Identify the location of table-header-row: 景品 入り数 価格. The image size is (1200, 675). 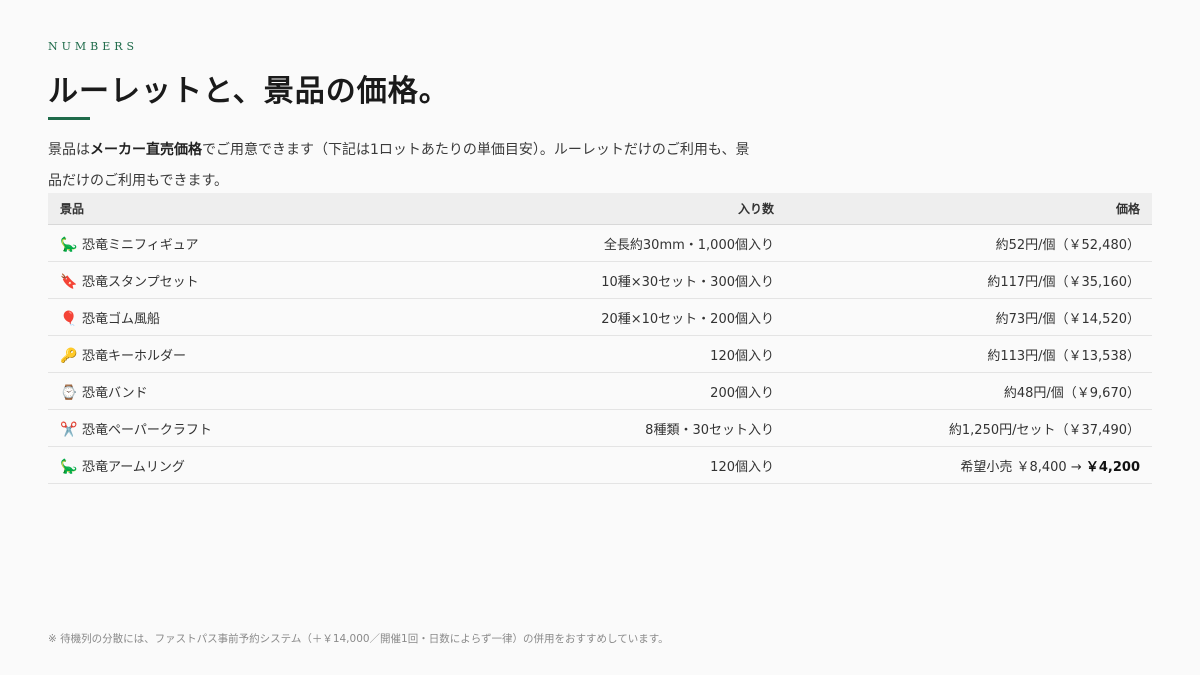
(600, 209).